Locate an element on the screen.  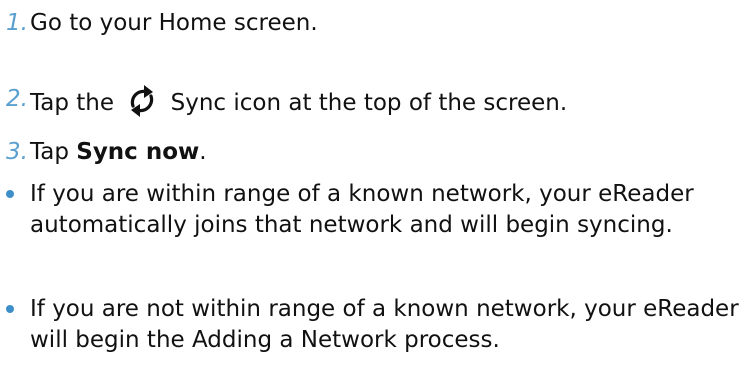
step-text-after: Sync icon at the top of the screen. is located at coordinates (369, 103).